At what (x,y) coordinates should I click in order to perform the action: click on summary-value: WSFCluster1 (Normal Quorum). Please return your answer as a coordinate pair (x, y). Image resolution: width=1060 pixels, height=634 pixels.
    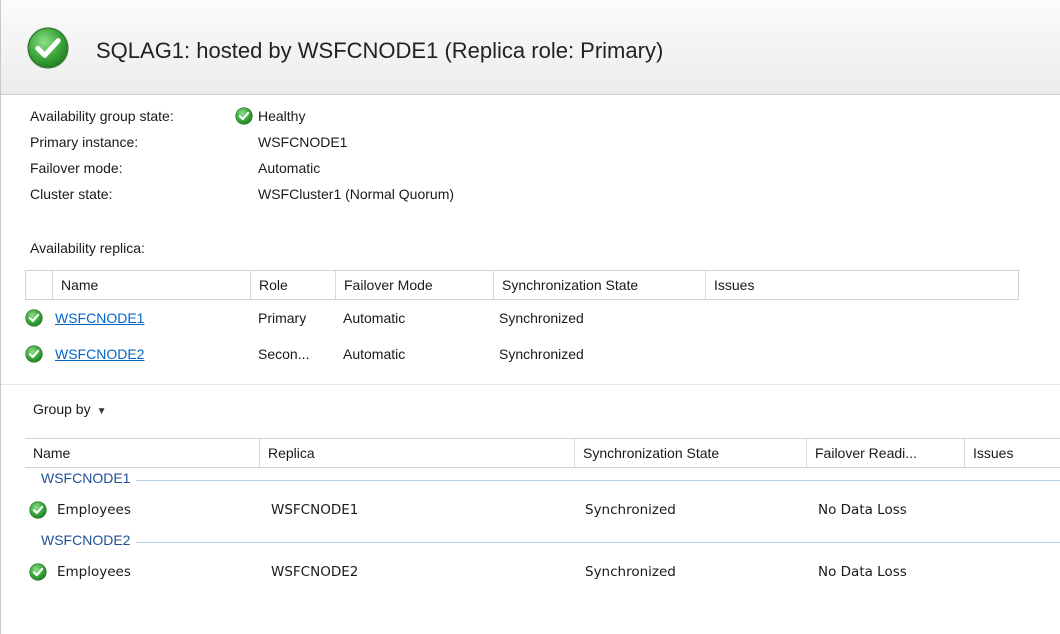
    Looking at the image, I should click on (356, 194).